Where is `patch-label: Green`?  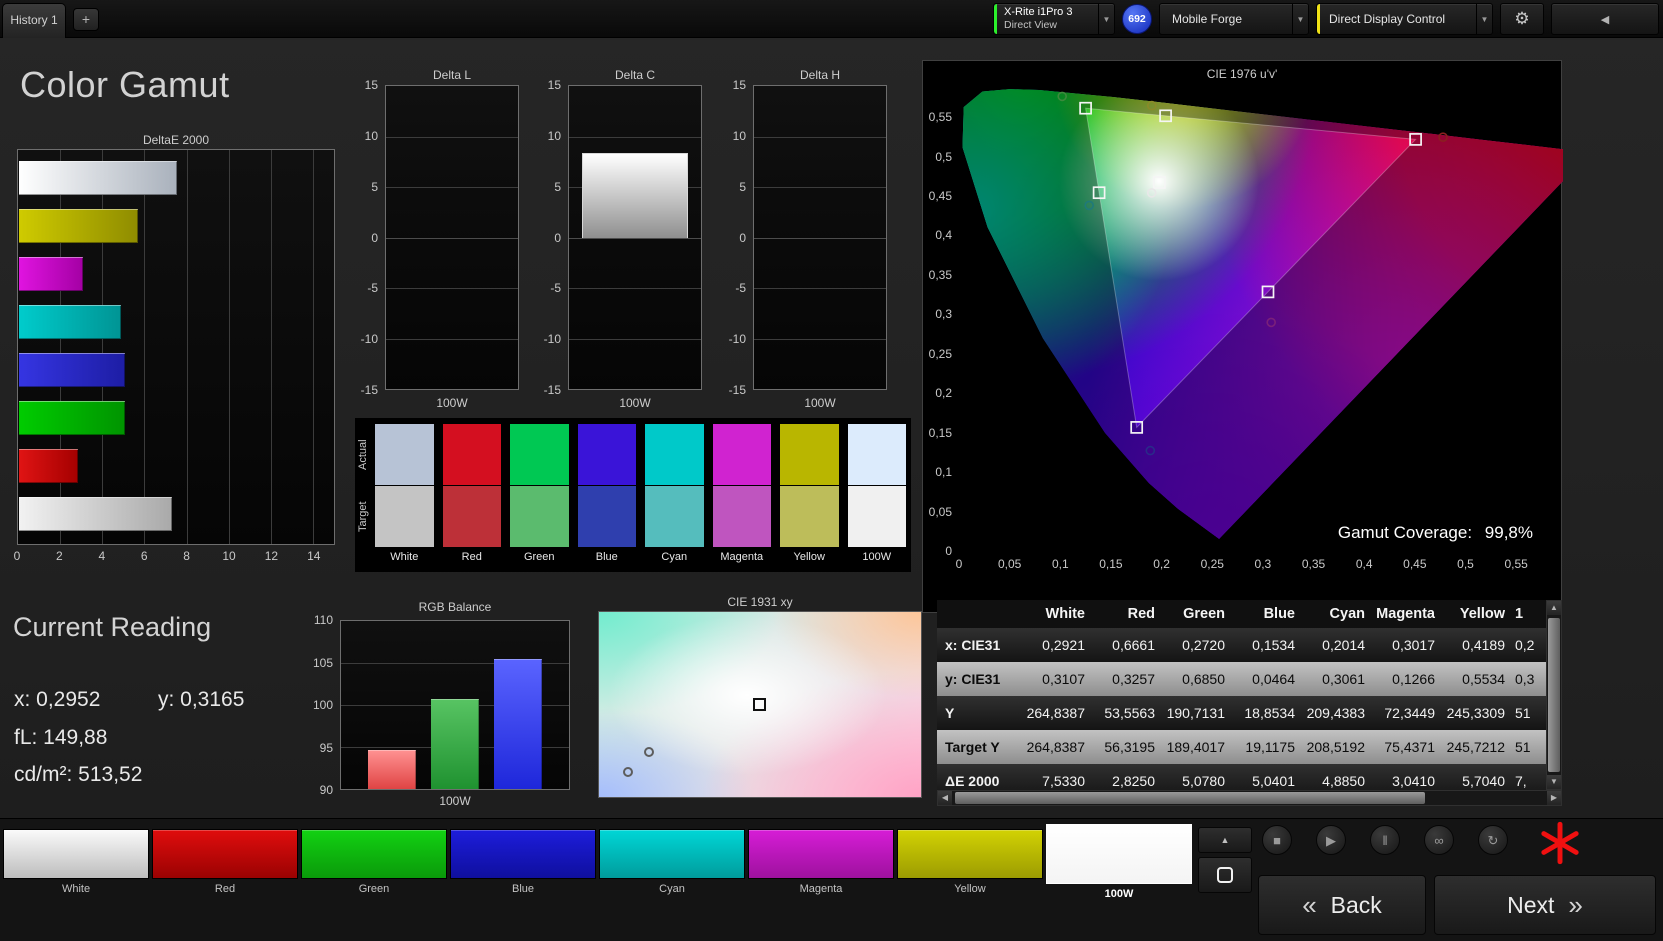 patch-label: Green is located at coordinates (374, 889).